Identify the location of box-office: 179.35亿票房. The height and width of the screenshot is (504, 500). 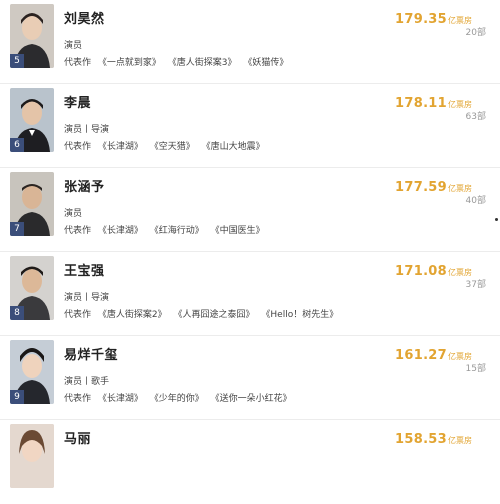
(433, 17).